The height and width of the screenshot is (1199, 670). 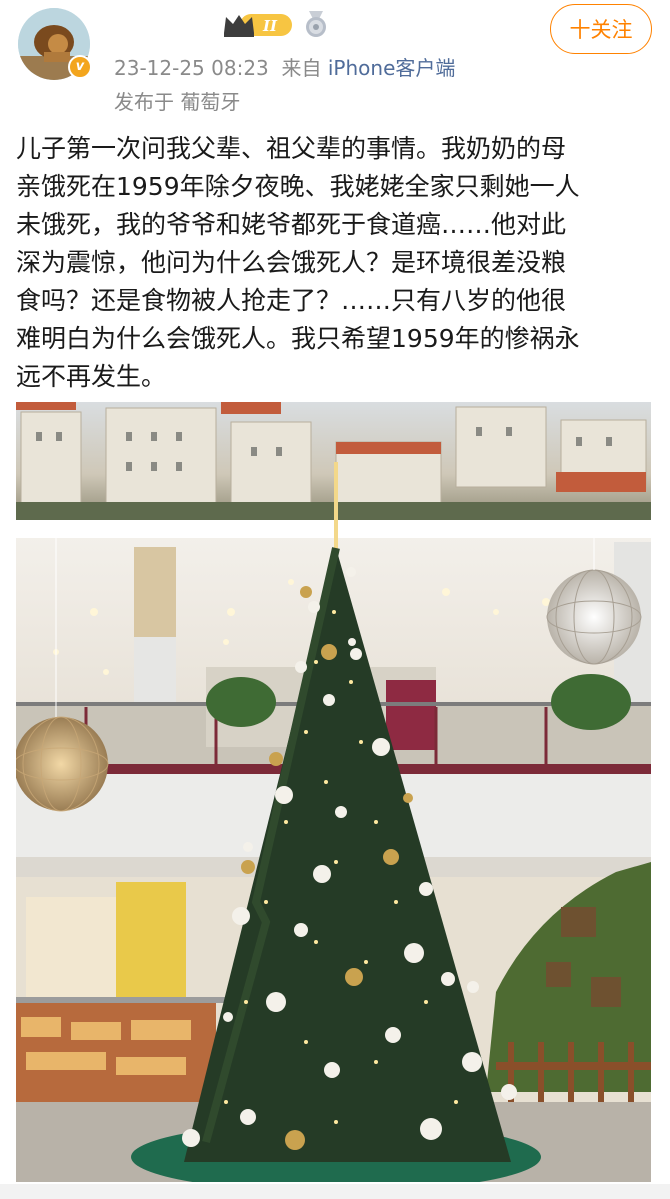 I want to click on vip-crown-badge: II, so click(x=258, y=25).